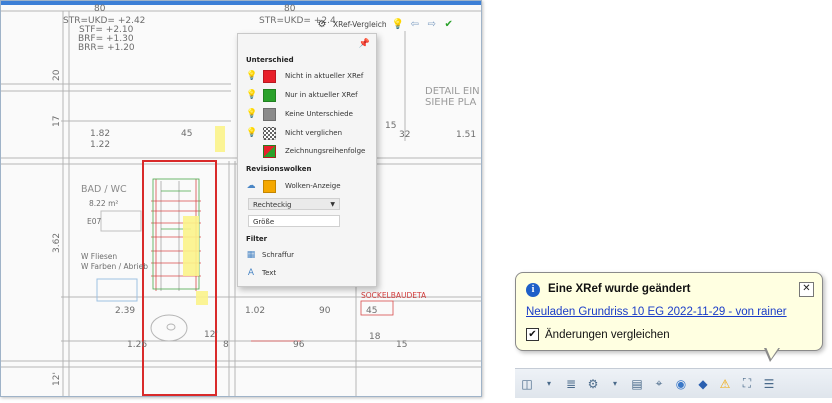 This screenshot has height=403, width=832. I want to click on cad-dim-45: 45, so click(187, 134).